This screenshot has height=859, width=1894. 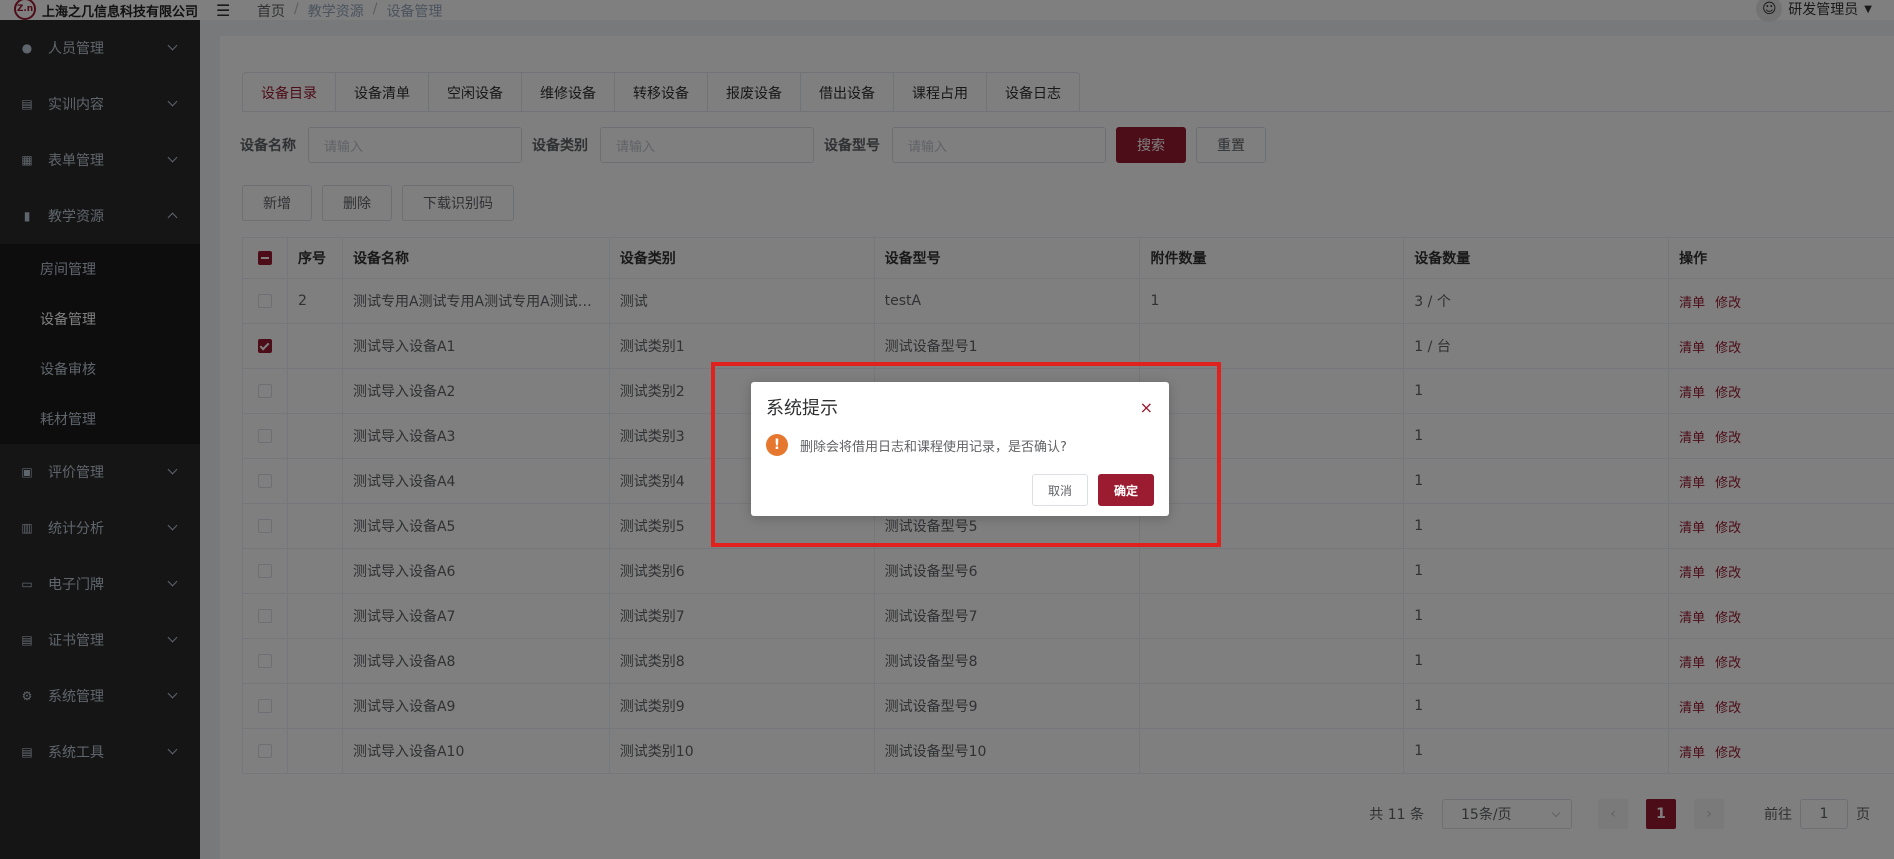 I want to click on dialog-body: ! 删除会将借用日志和课程使用记录，是否确认?, so click(x=916, y=445).